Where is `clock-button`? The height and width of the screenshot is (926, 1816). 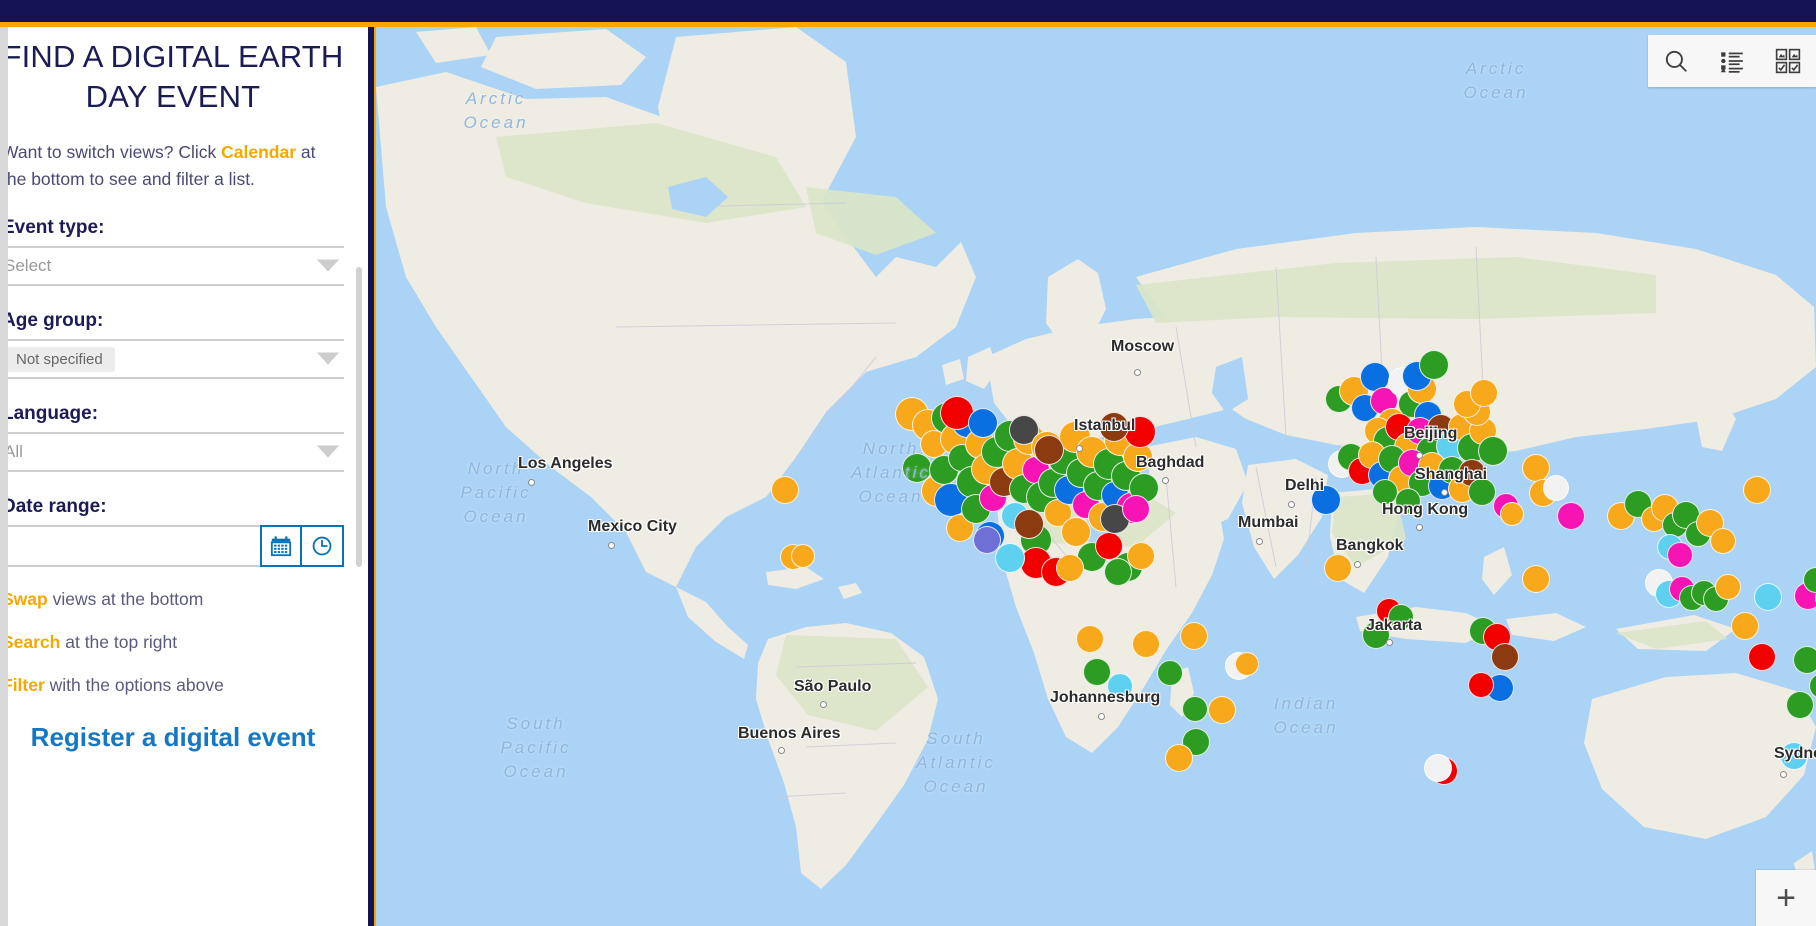 clock-button is located at coordinates (323, 546).